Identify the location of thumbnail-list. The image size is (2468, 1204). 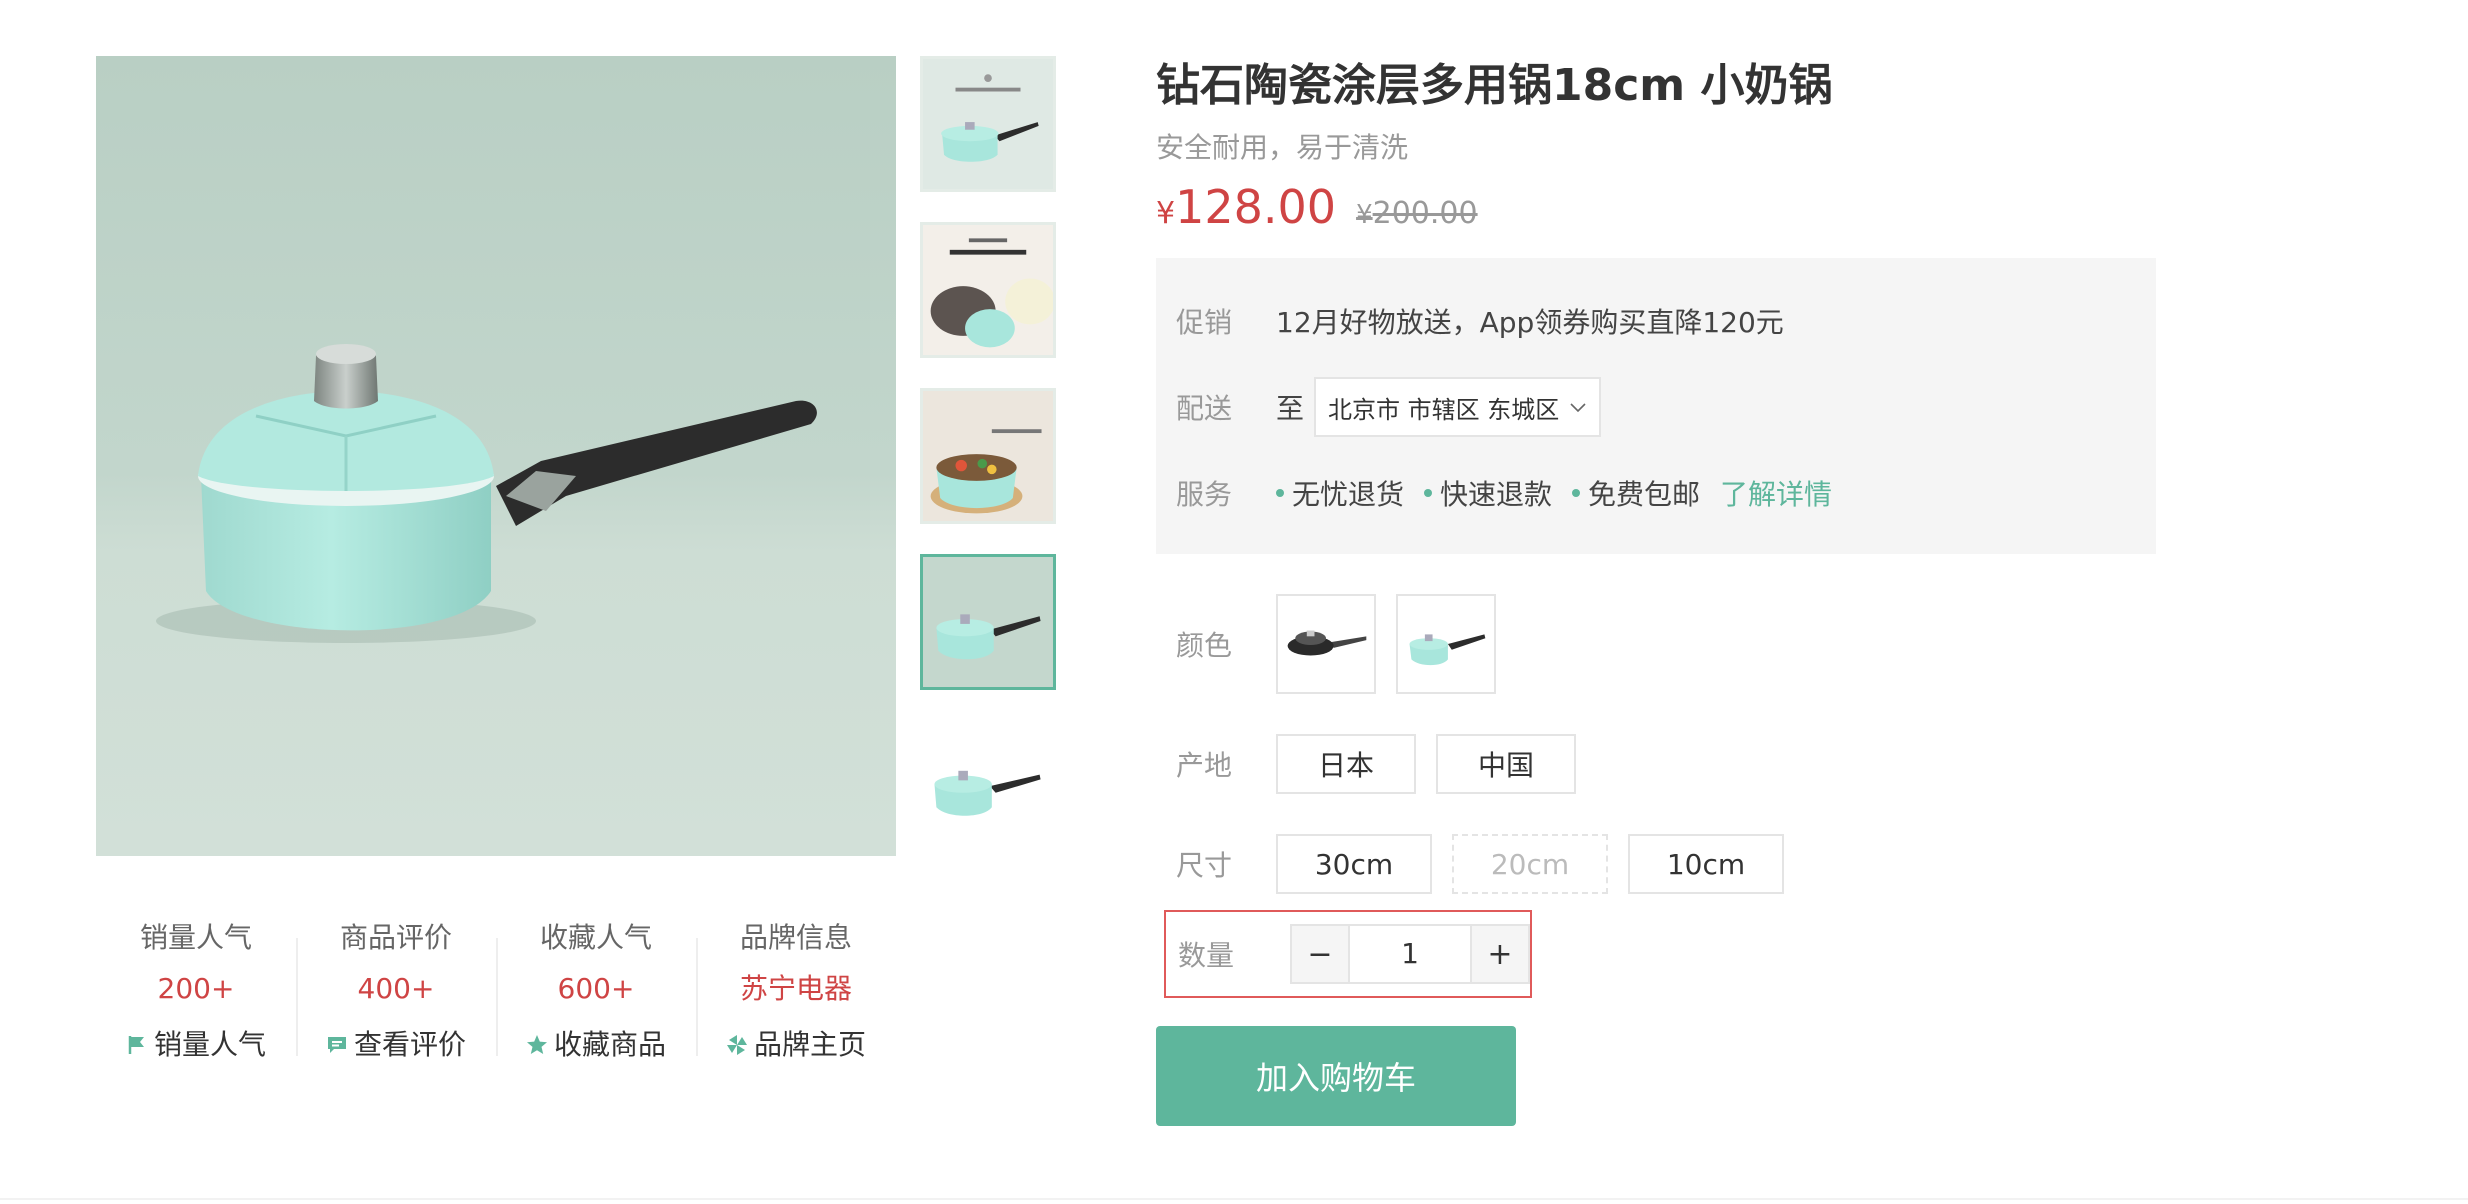
(988, 471).